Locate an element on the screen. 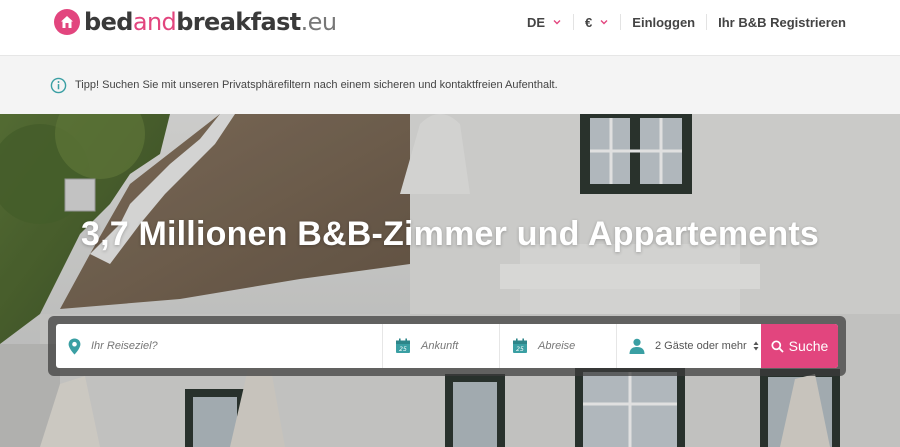 The height and width of the screenshot is (447, 900). guests-selector: 2 Gäste oder mehr is located at coordinates (689, 346).